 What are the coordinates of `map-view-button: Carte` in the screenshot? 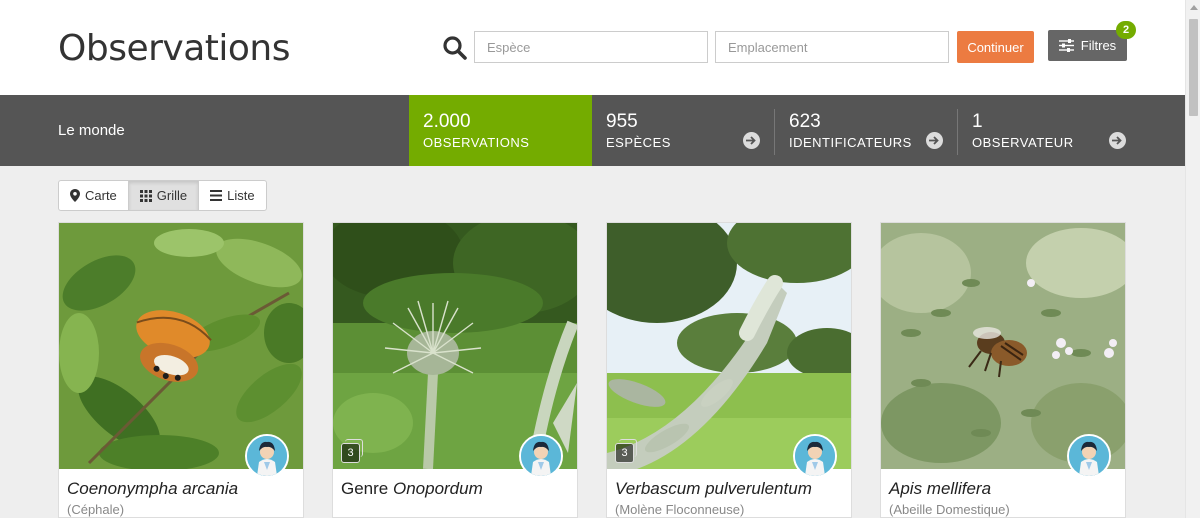 It's located at (94, 195).